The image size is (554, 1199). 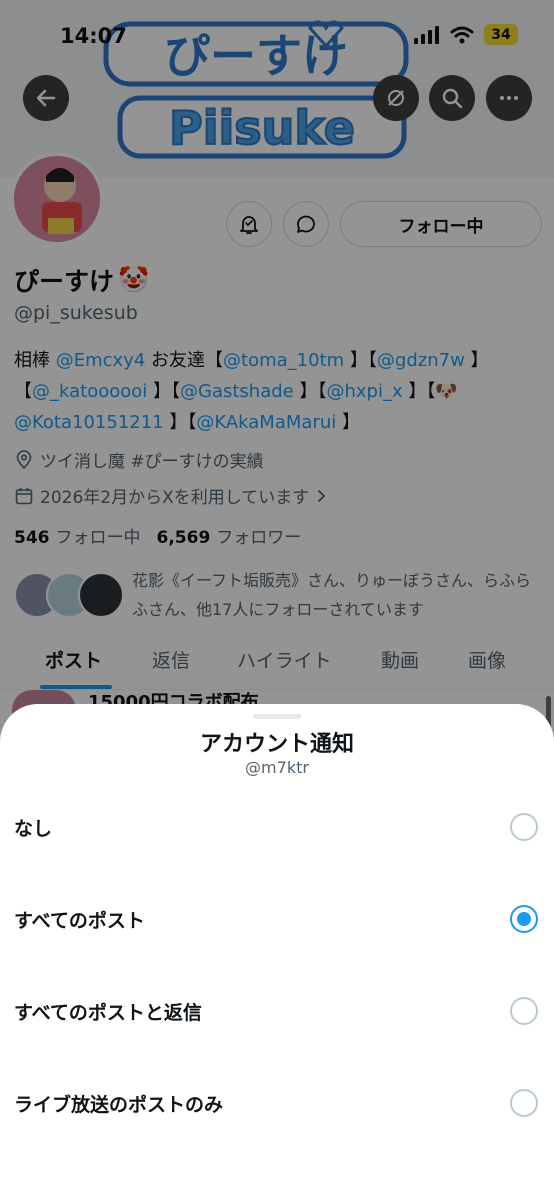 I want to click on sheet-title: アカウント通知, so click(x=276, y=744).